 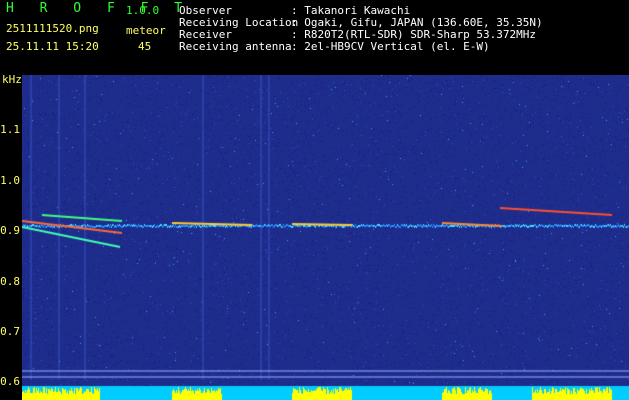 What do you see at coordinates (10, 331) in the screenshot?
I see `y-tick-label: 0.7` at bounding box center [10, 331].